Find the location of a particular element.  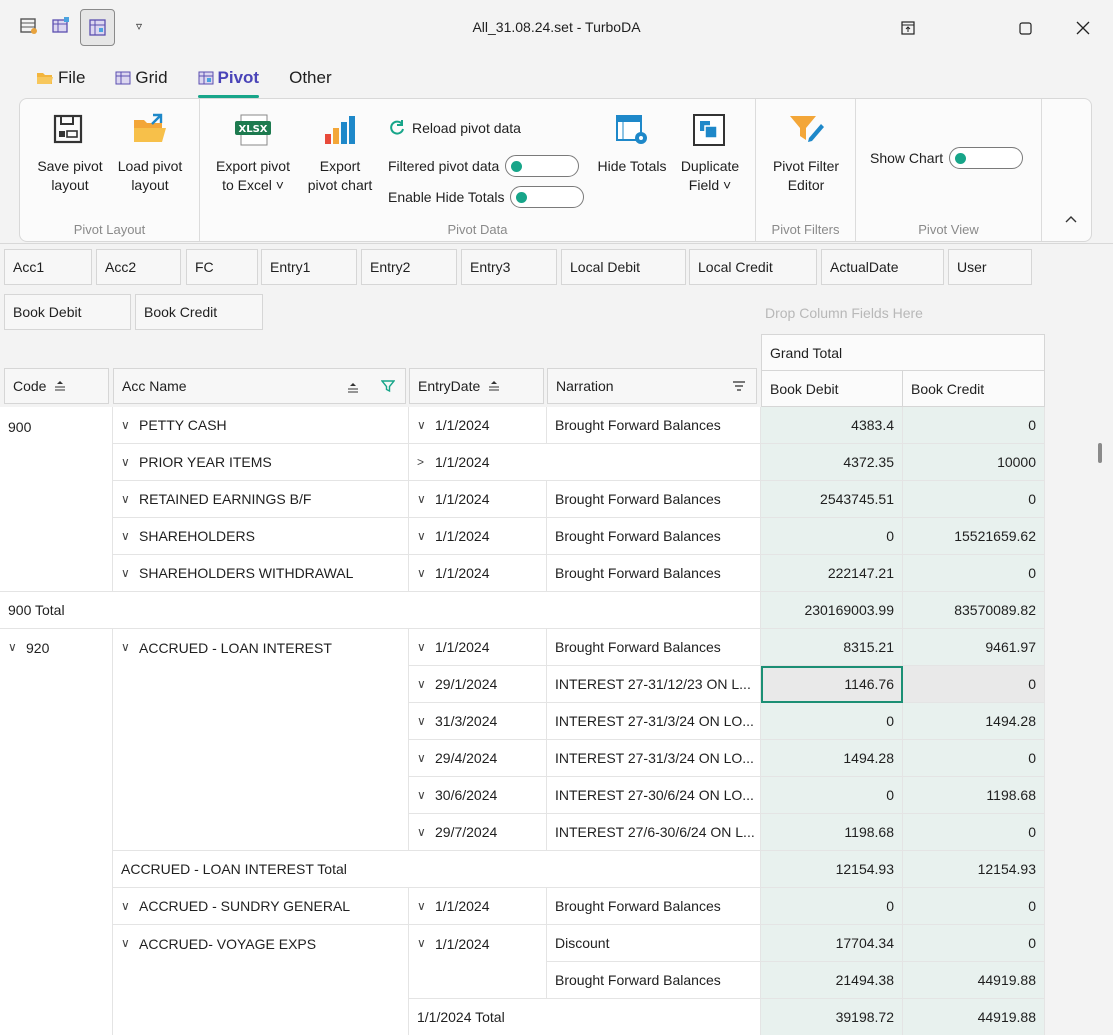

field-local-credit: Local Credit is located at coordinates (753, 267).